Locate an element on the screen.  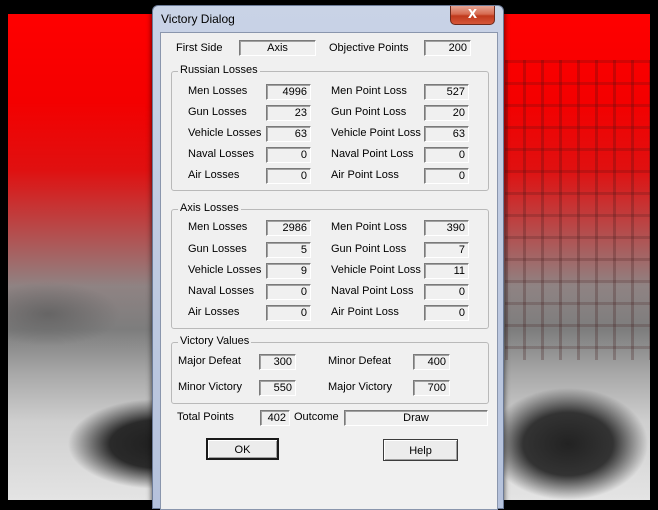
objective-points-label: Objective Points is located at coordinates (369, 48).